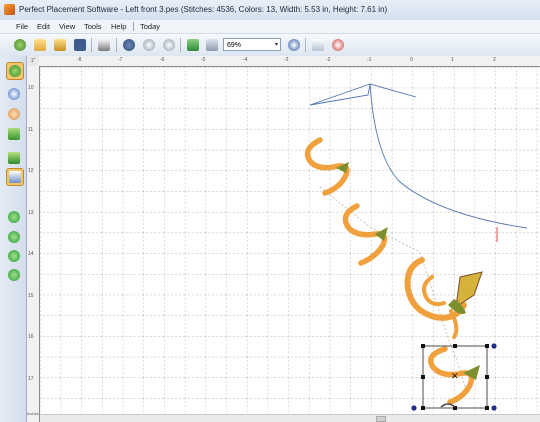 The width and height of the screenshot is (540, 422). I want to click on select-tool-icon, so click(15, 71).